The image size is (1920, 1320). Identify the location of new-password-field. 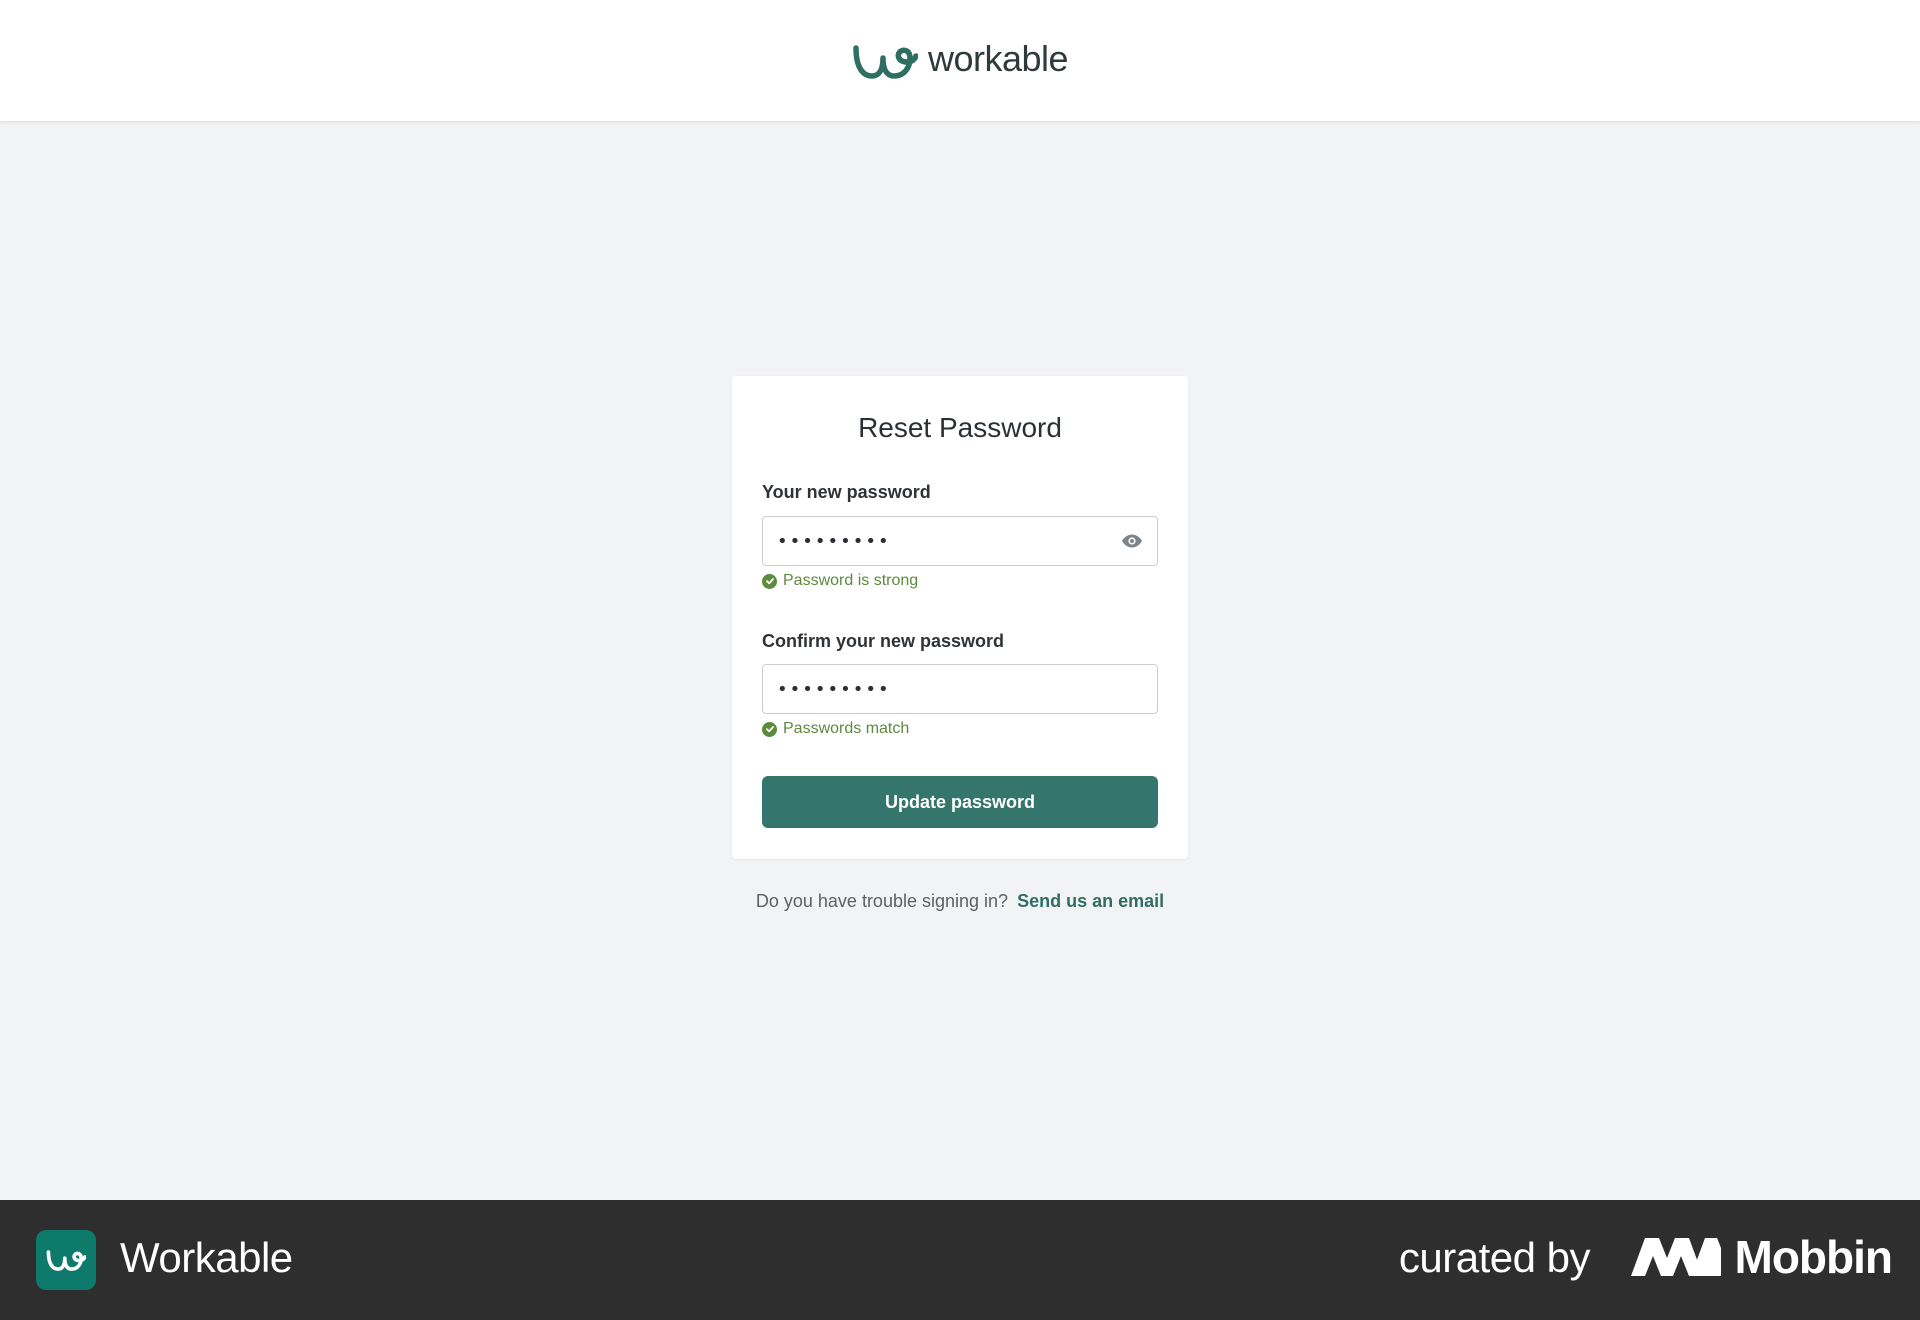
(960, 541).